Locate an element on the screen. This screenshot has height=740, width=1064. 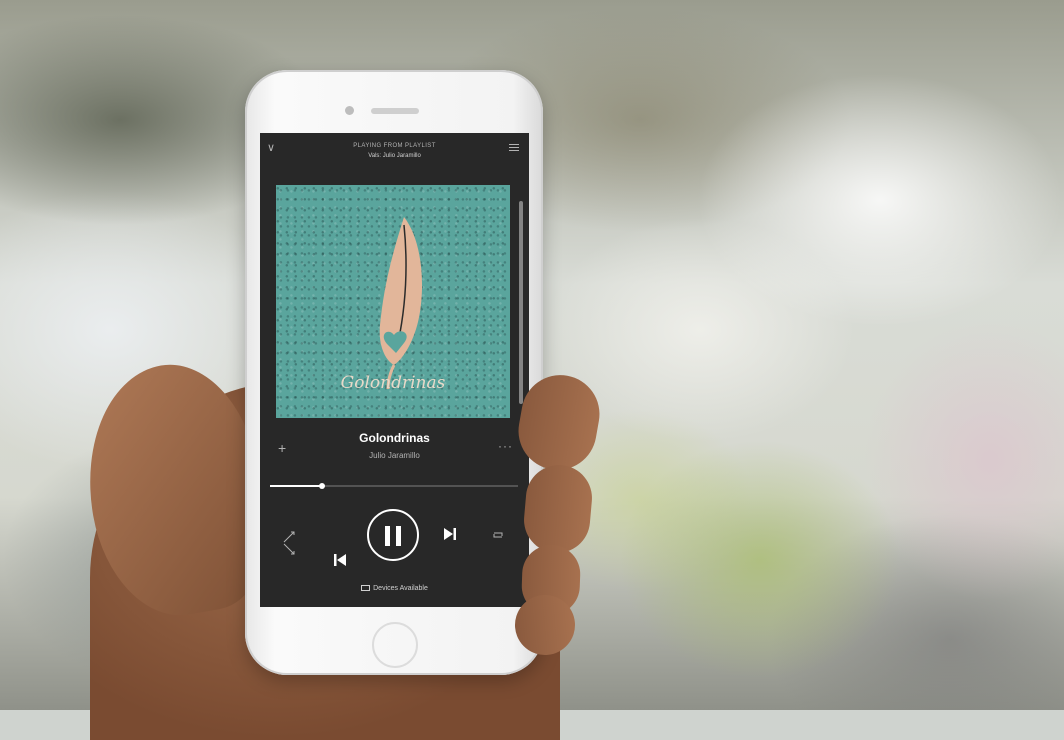
shuffle-icon is located at coordinates (291, 542).